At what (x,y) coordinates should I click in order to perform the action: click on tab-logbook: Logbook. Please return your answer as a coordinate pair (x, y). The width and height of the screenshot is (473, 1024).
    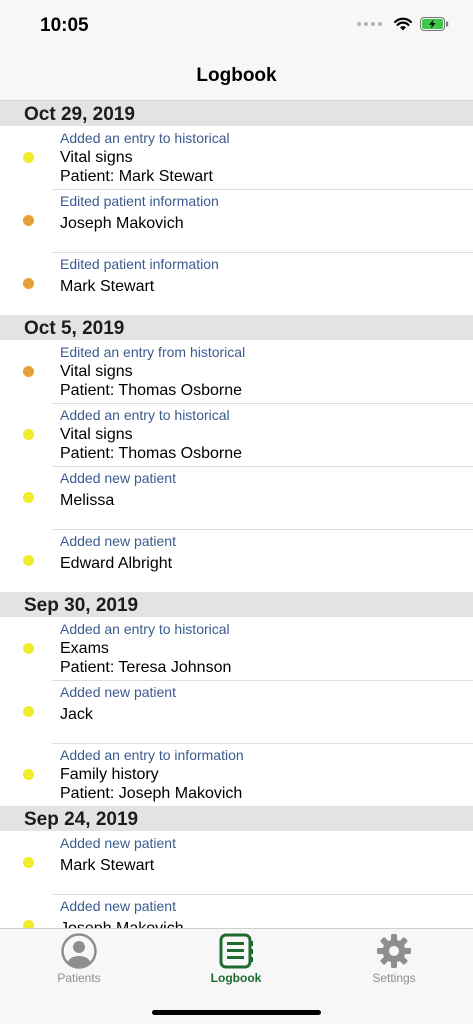
    Looking at the image, I should click on (236, 959).